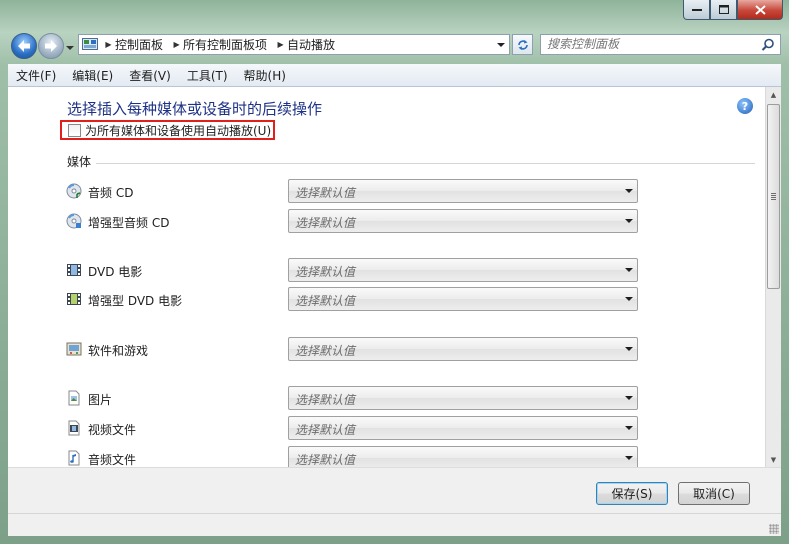 The image size is (789, 544). I want to click on maximize-button, so click(723, 10).